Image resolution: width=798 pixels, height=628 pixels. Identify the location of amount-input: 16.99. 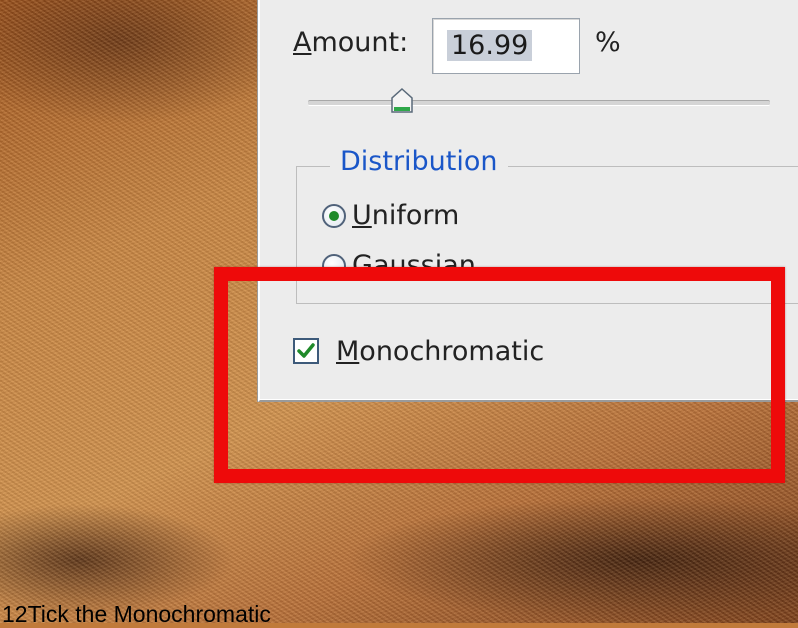
(506, 46).